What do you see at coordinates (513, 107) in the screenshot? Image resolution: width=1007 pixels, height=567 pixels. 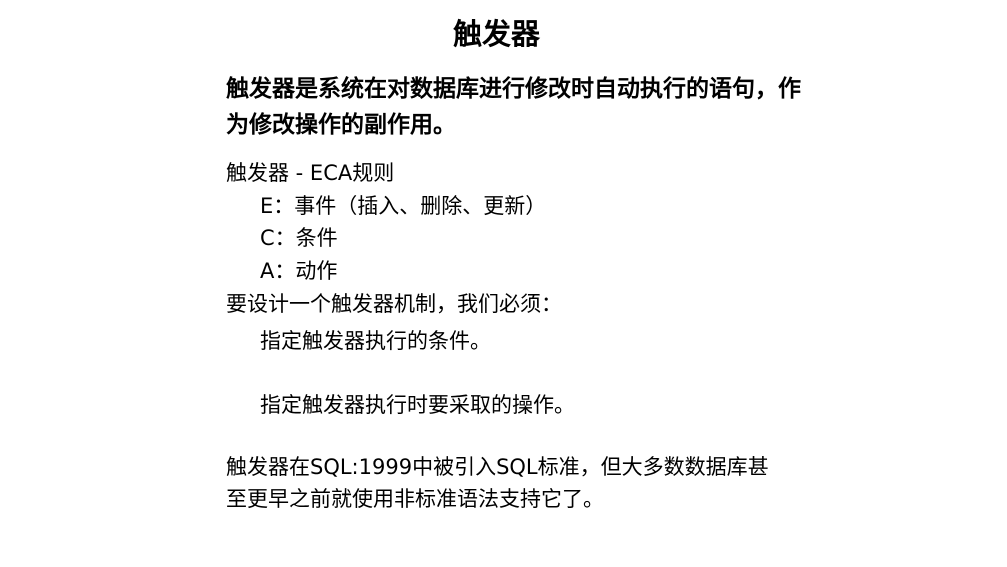 I see `lead-statement: 触发器是系统在对数据库进行修改时自动执行的语句，作为修改操作的副作用。` at bounding box center [513, 107].